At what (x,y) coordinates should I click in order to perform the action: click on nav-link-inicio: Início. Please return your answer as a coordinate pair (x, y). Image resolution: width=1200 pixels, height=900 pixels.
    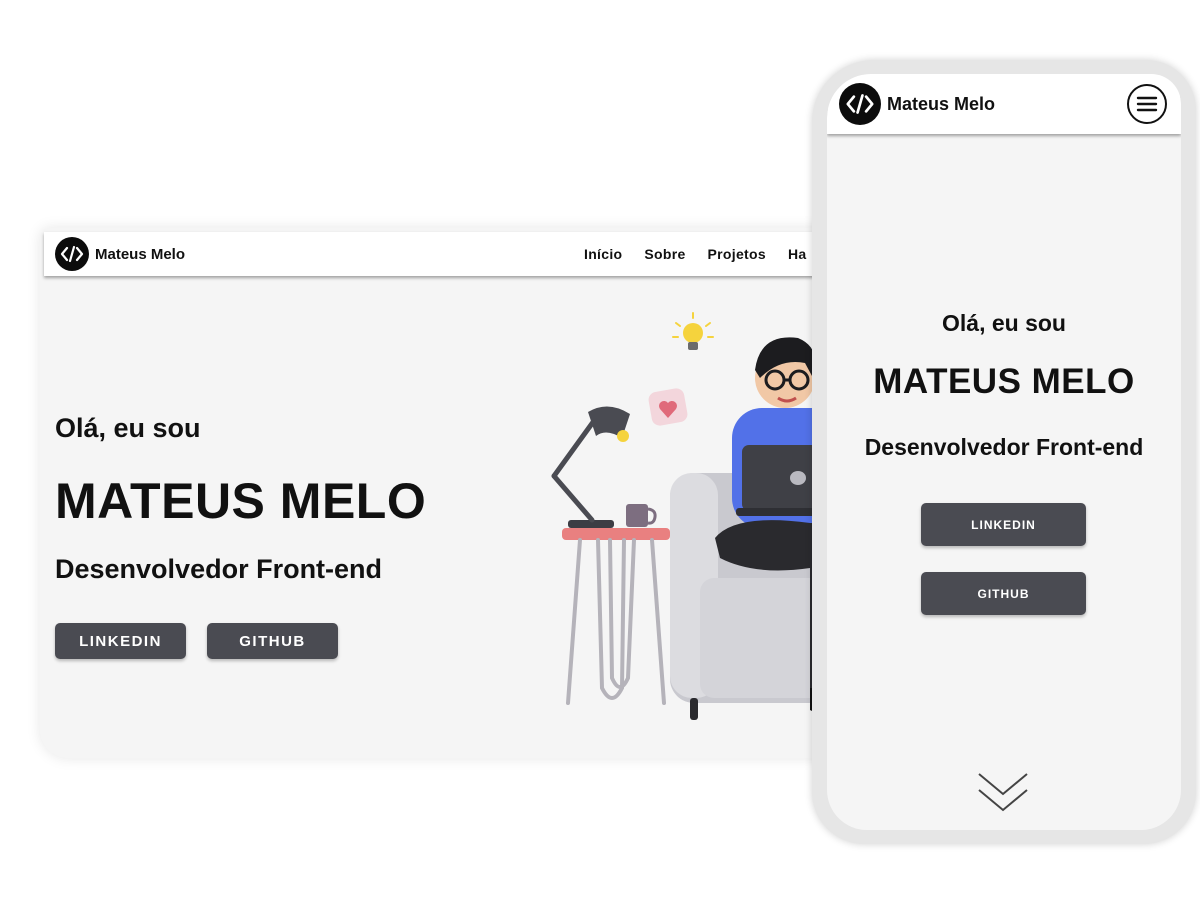
    Looking at the image, I should click on (603, 254).